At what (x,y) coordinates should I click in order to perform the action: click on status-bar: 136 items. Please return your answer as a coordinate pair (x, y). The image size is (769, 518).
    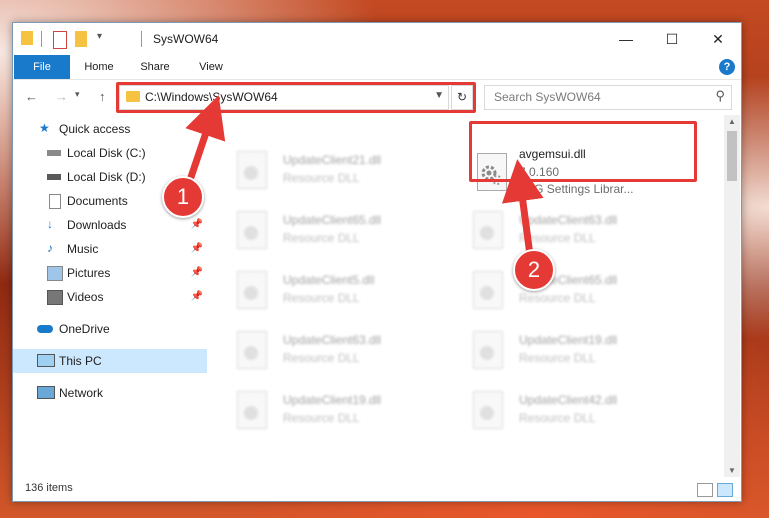
    Looking at the image, I should click on (377, 489).